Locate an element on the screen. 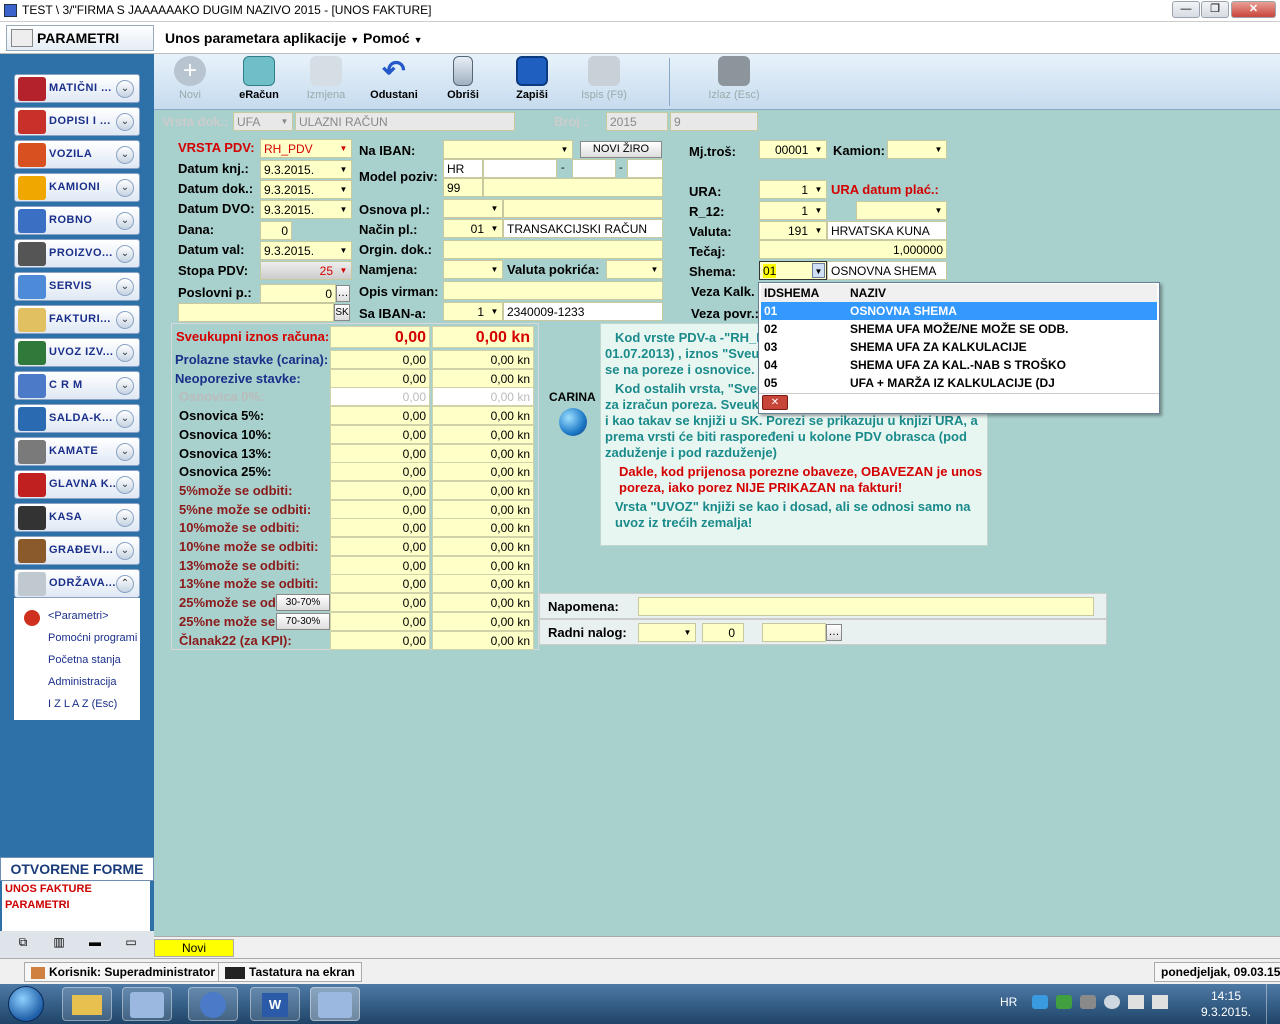  datum-dvo-field: 9.3.2015. ▼ is located at coordinates (306, 209).